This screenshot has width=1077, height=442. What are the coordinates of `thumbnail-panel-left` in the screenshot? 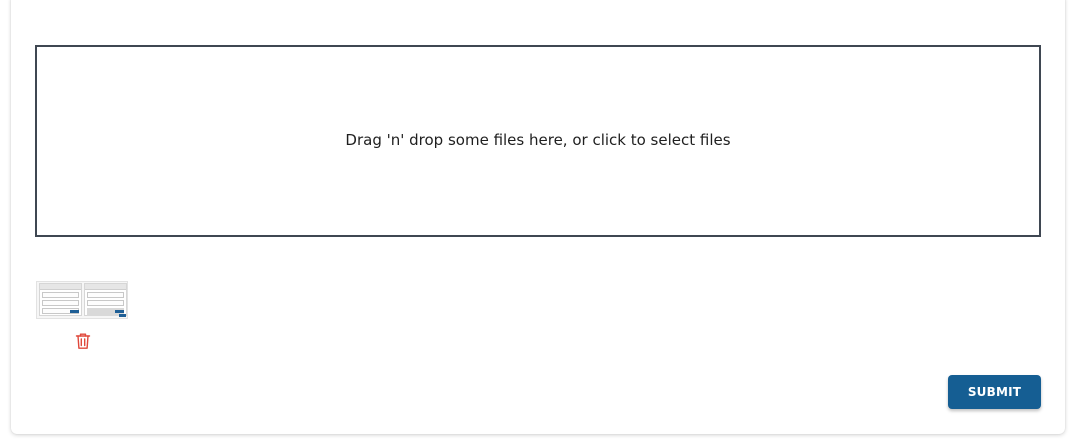 It's located at (60, 299).